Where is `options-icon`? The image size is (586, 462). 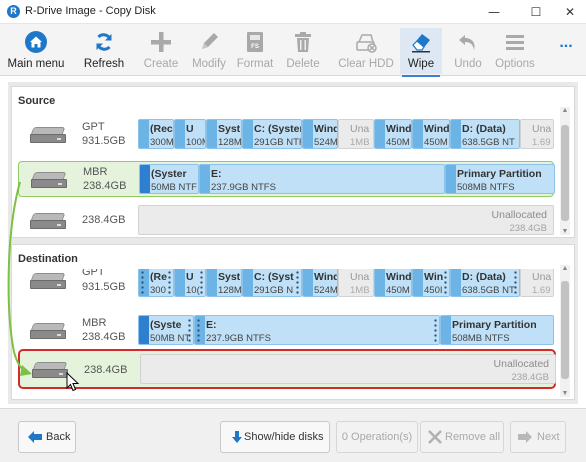 options-icon is located at coordinates (515, 42).